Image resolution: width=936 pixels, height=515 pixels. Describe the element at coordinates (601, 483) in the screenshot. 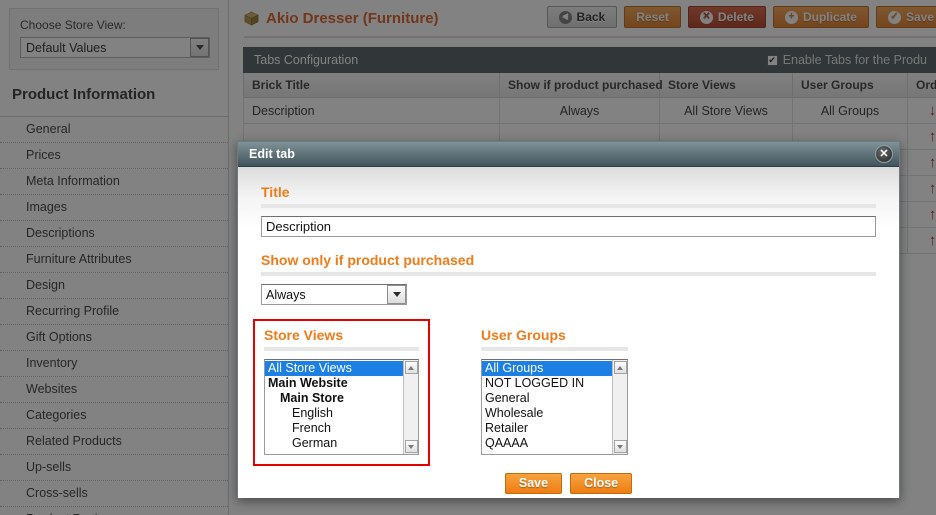

I see `modal-close-button: Close` at that location.